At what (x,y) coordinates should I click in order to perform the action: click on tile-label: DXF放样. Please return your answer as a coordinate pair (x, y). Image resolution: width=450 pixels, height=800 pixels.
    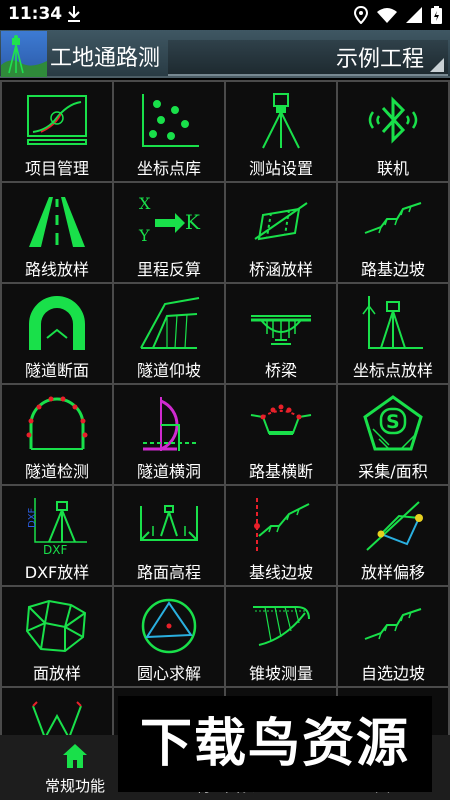
    Looking at the image, I should click on (57, 572).